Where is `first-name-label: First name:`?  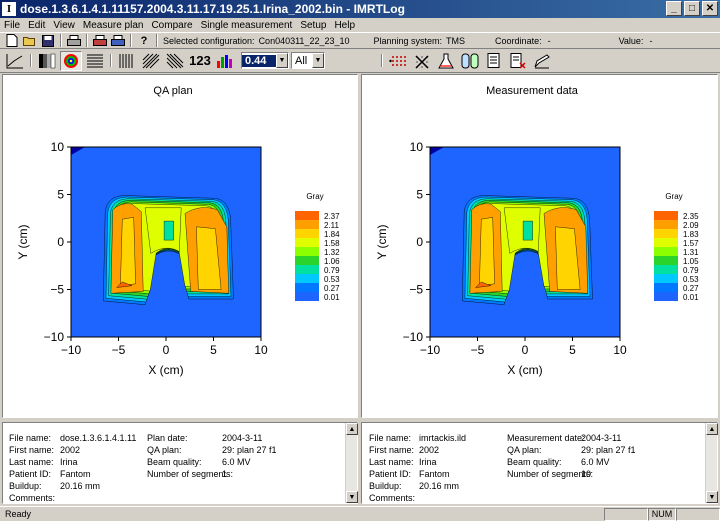
first-name-label: First name: is located at coordinates (32, 450).